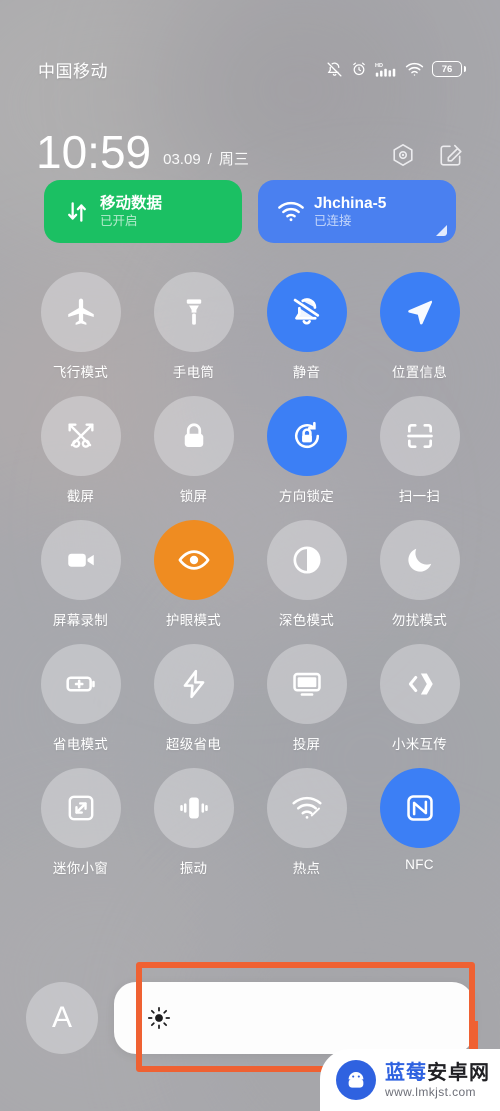 Image resolution: width=500 pixels, height=1111 pixels. I want to click on battery-icon: 76, so click(449, 69).